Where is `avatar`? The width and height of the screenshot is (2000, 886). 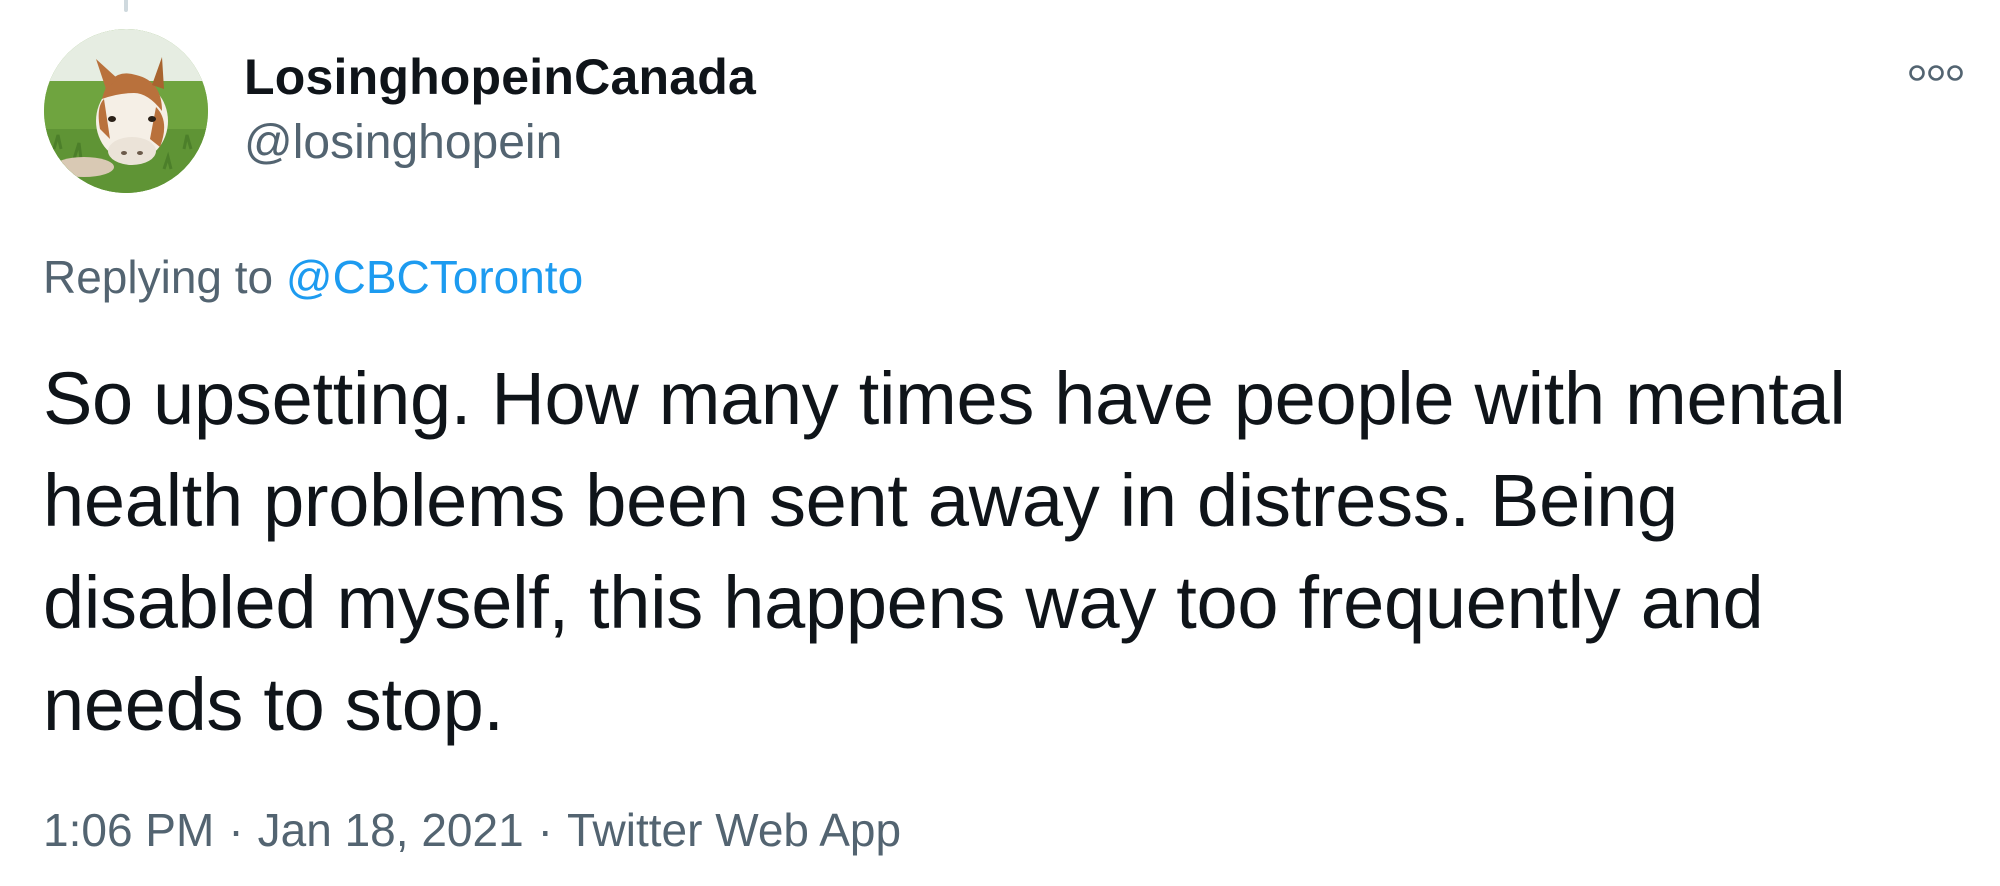 avatar is located at coordinates (126, 111).